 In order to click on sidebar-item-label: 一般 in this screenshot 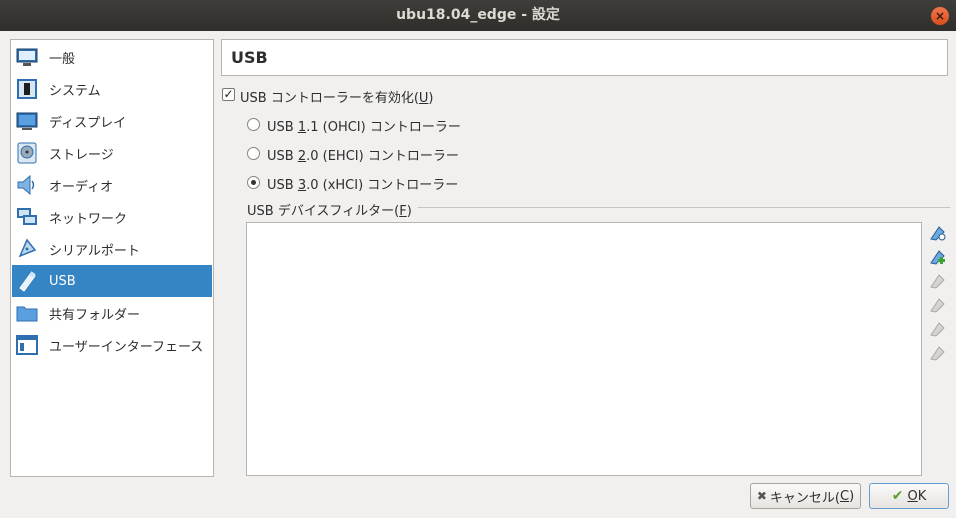, I will do `click(62, 59)`.